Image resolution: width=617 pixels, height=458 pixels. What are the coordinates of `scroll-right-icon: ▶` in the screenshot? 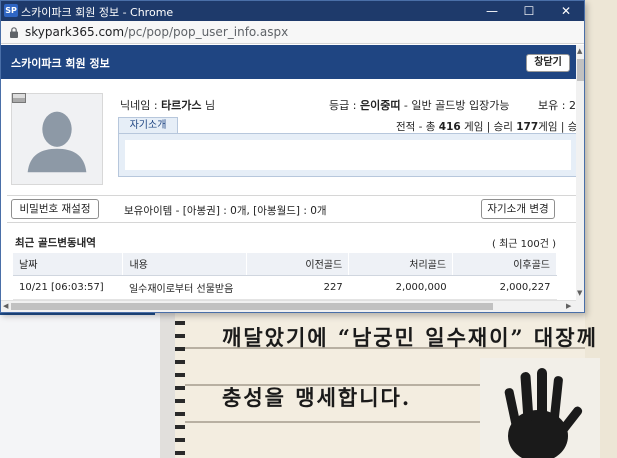 It's located at (568, 306).